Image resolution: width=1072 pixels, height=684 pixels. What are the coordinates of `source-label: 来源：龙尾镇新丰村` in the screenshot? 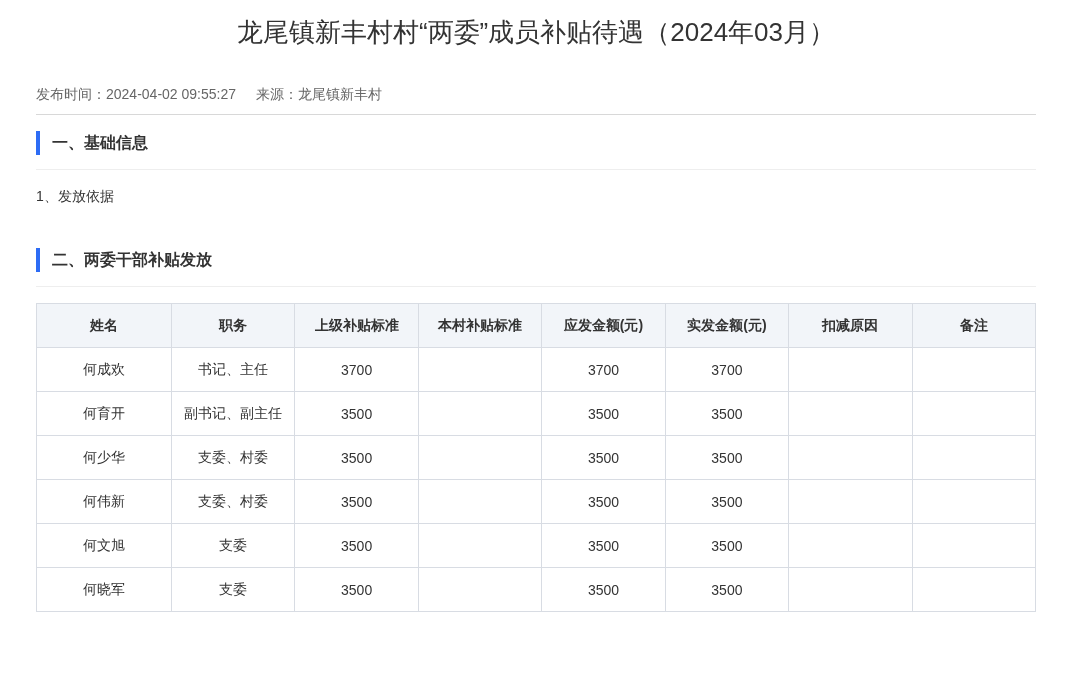 It's located at (319, 95).